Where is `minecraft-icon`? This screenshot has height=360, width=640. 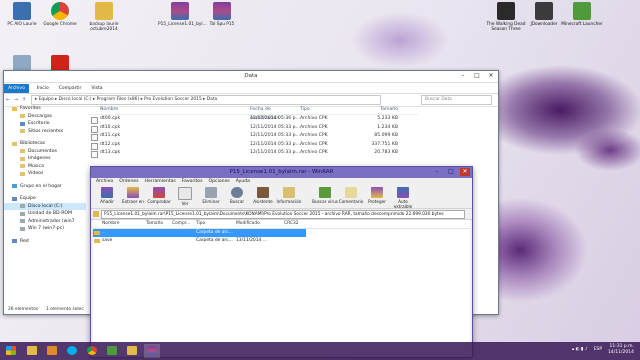
minecraft-icon is located at coordinates (582, 11).